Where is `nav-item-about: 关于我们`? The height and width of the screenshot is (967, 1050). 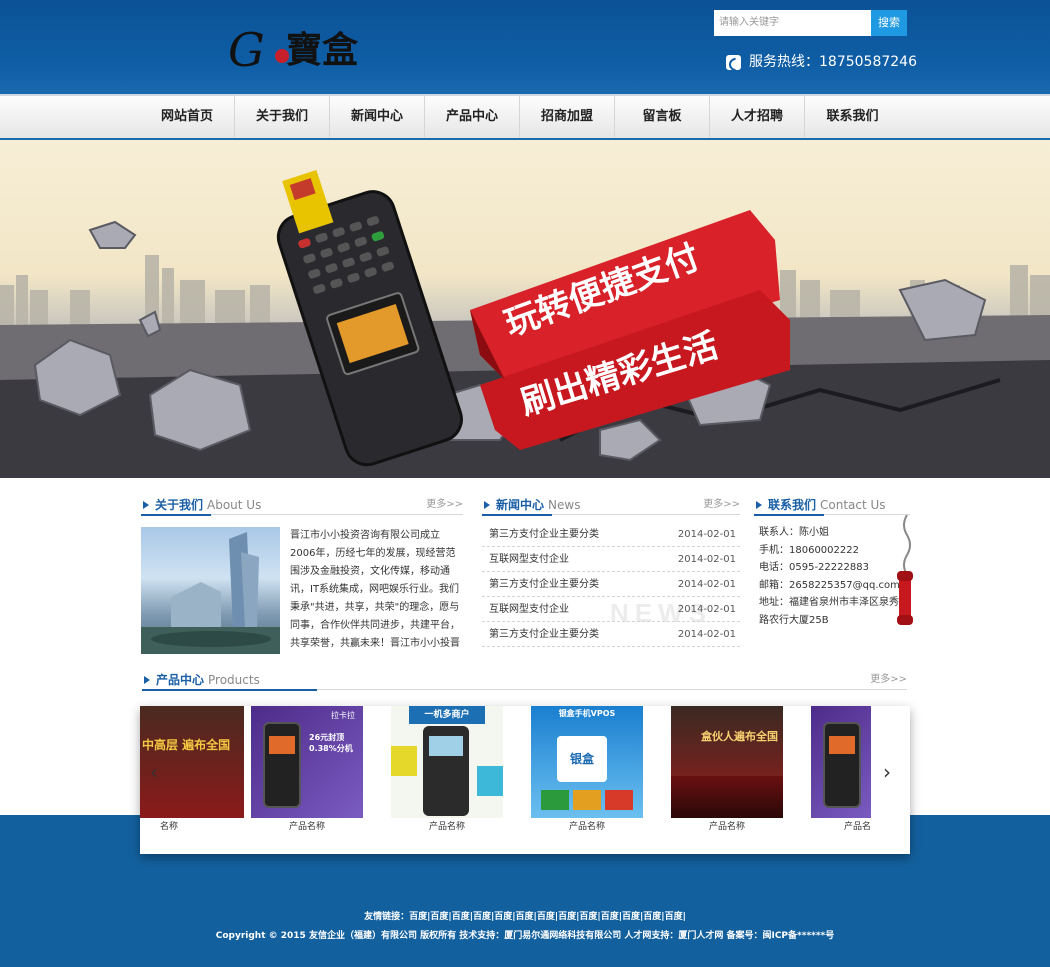
nav-item-about: 关于我们 is located at coordinates (282, 117).